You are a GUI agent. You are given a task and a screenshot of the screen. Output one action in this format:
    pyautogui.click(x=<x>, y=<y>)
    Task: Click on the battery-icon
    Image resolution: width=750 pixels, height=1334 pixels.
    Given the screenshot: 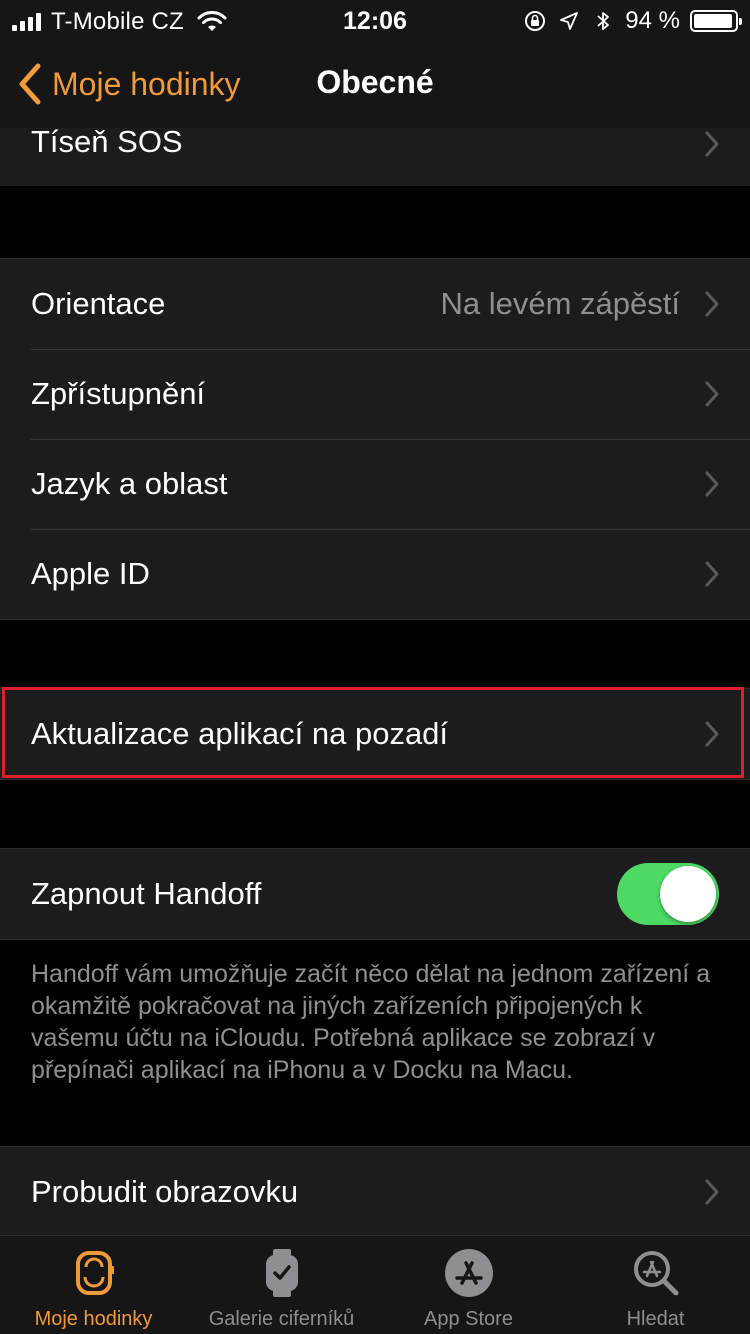 What is the action you would take?
    pyautogui.click(x=716, y=21)
    